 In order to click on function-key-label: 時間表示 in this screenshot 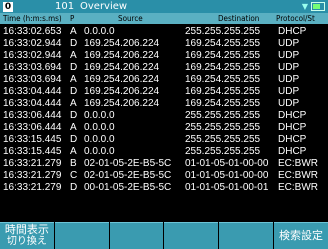, I will do `click(26, 229)`.